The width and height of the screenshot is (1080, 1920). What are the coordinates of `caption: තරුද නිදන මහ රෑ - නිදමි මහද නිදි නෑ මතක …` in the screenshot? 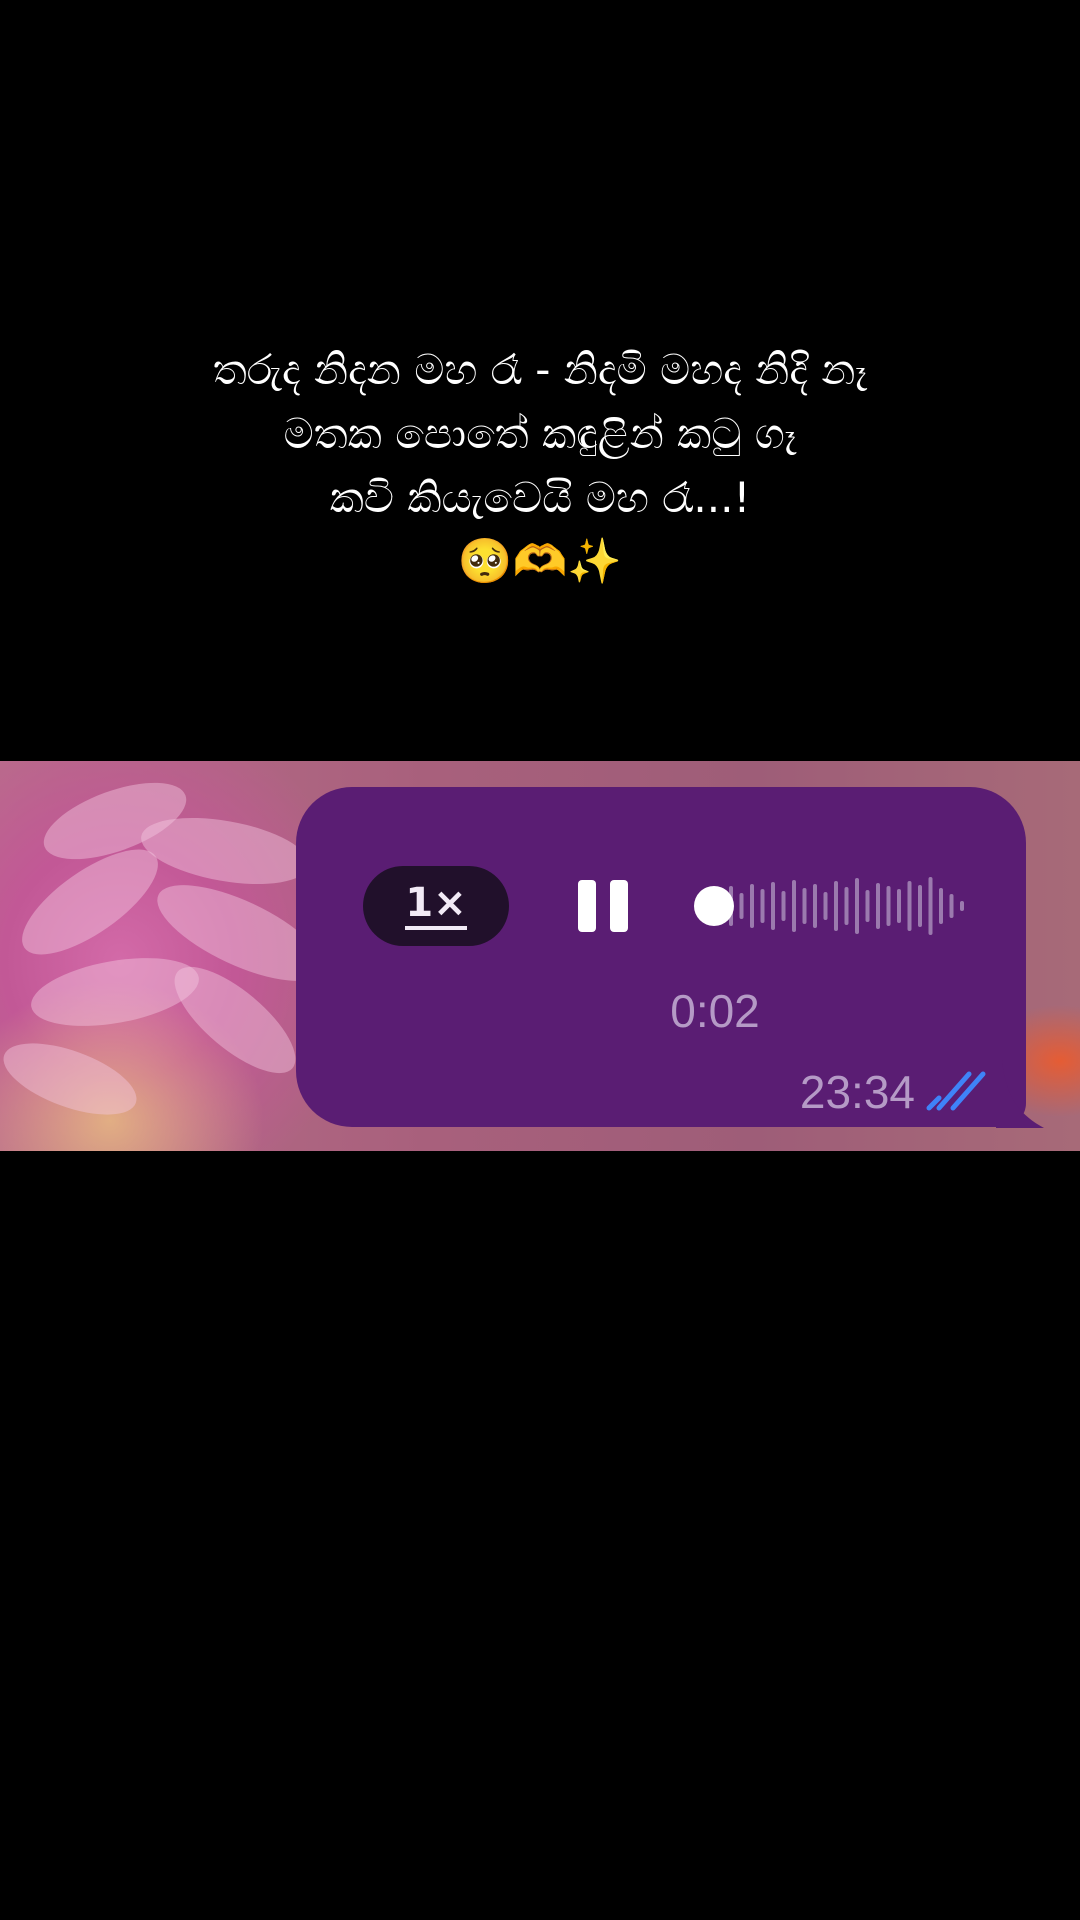 It's located at (540, 466).